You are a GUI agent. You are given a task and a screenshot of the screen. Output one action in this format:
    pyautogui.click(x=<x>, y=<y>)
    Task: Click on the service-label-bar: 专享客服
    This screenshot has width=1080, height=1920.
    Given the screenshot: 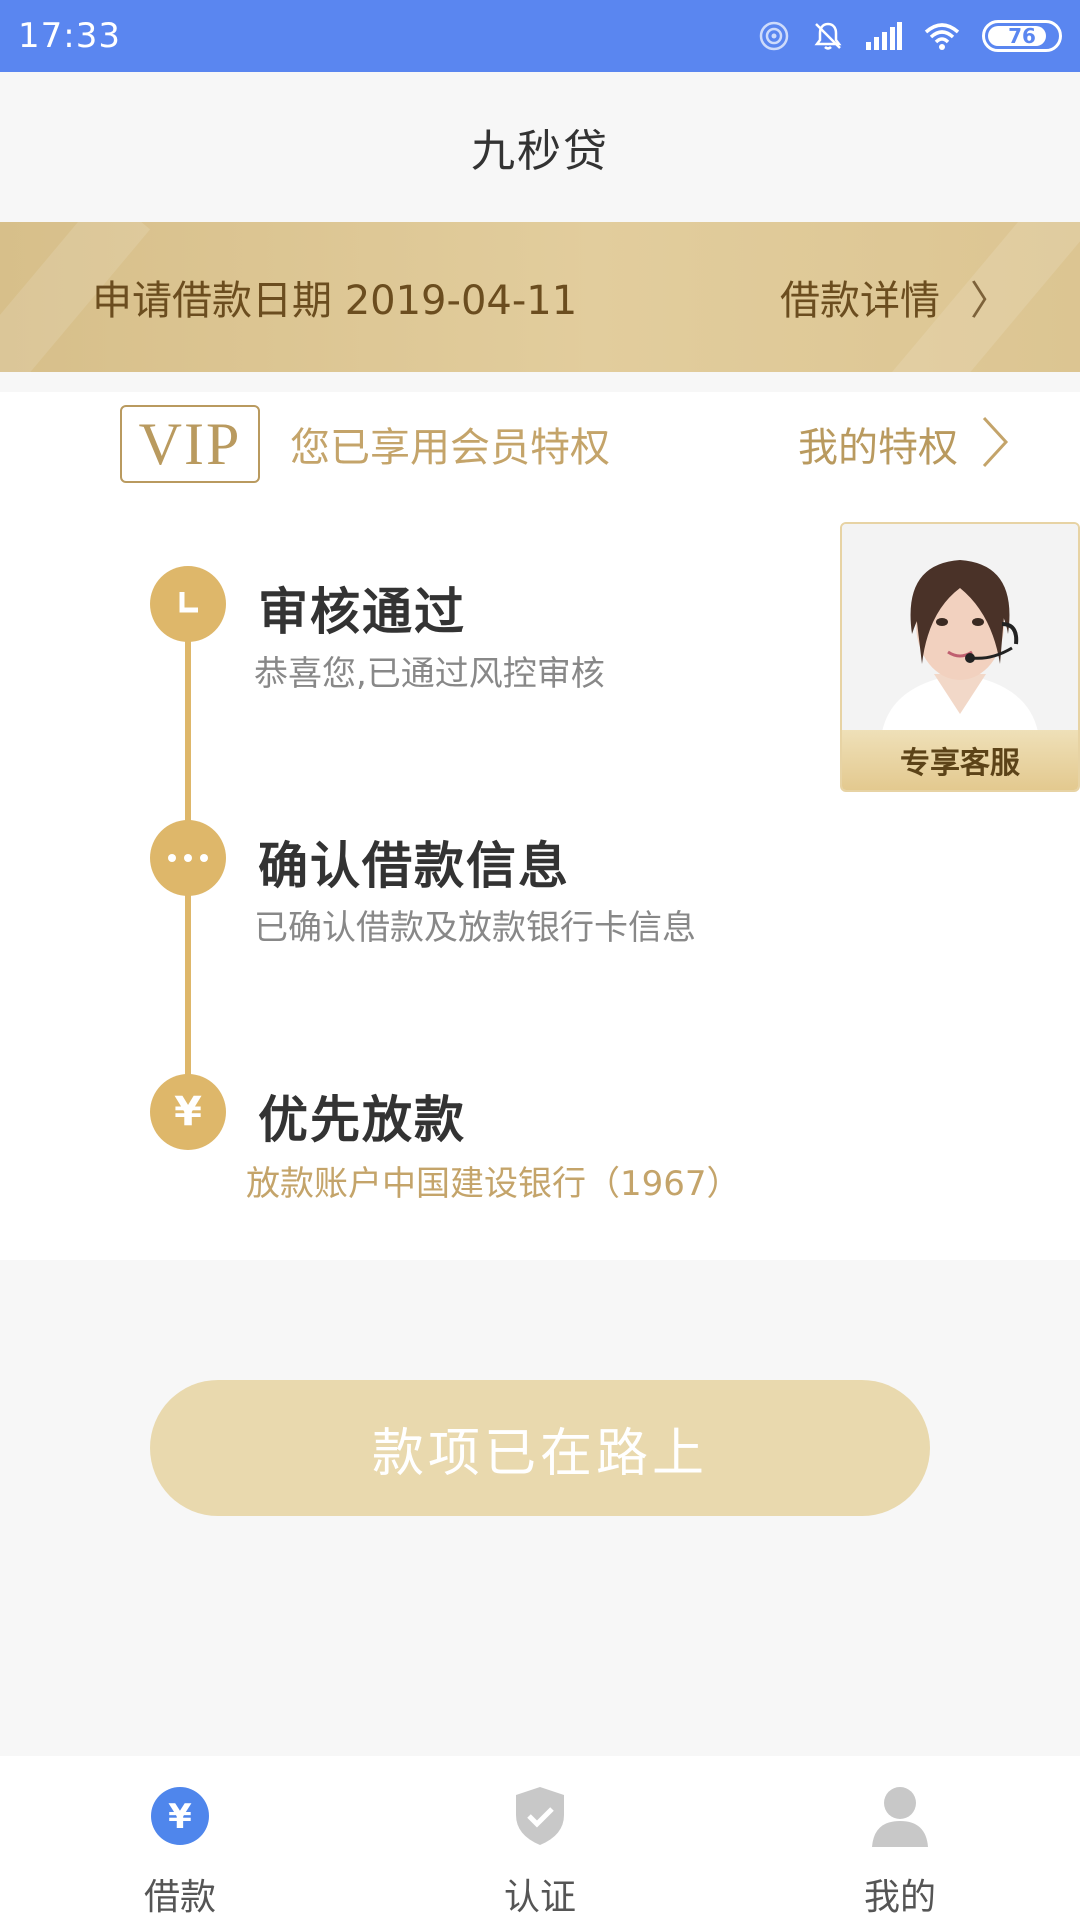 What is the action you would take?
    pyautogui.click(x=960, y=760)
    